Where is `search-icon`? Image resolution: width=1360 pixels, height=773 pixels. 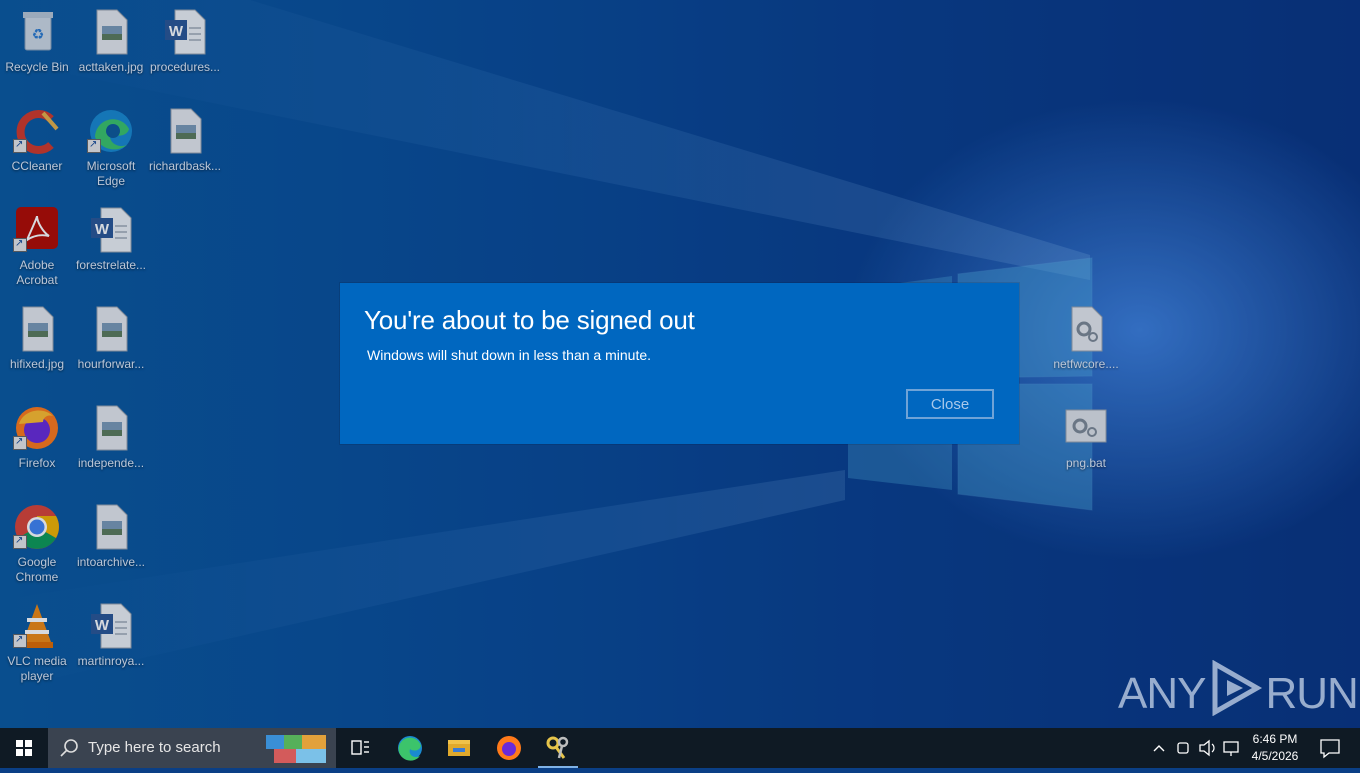 search-icon is located at coordinates (69, 748).